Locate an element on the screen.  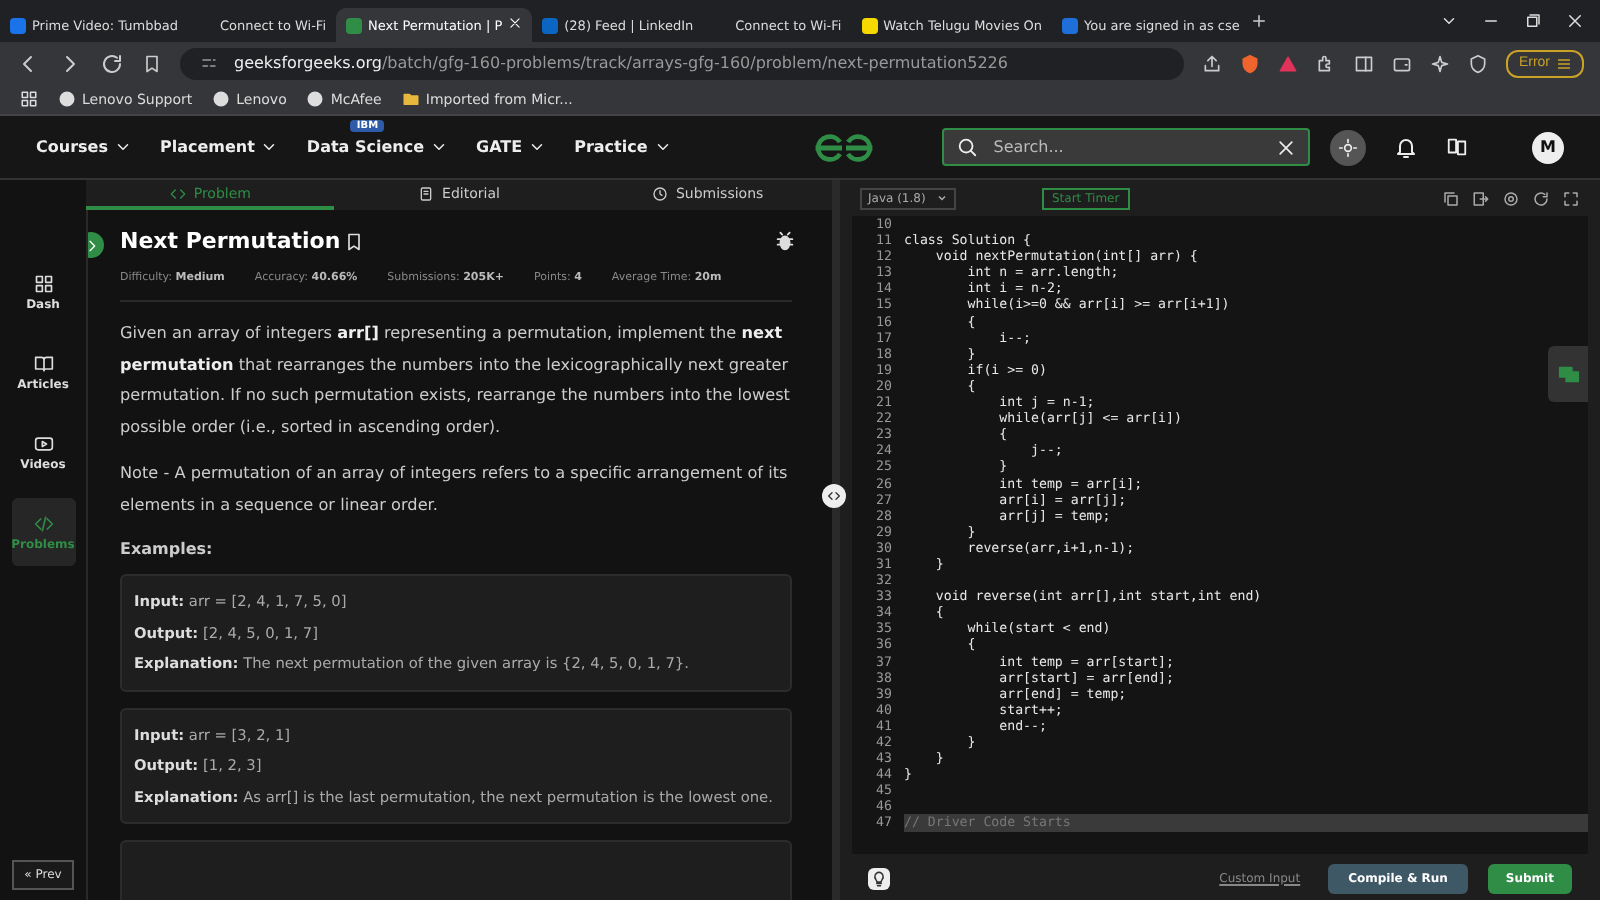
address-bar: geeksforgeeks.org/batch/gfg-160-problems/track/arrays-gfg-160/problem/next-permutation5226 is located at coordinates (682, 63).